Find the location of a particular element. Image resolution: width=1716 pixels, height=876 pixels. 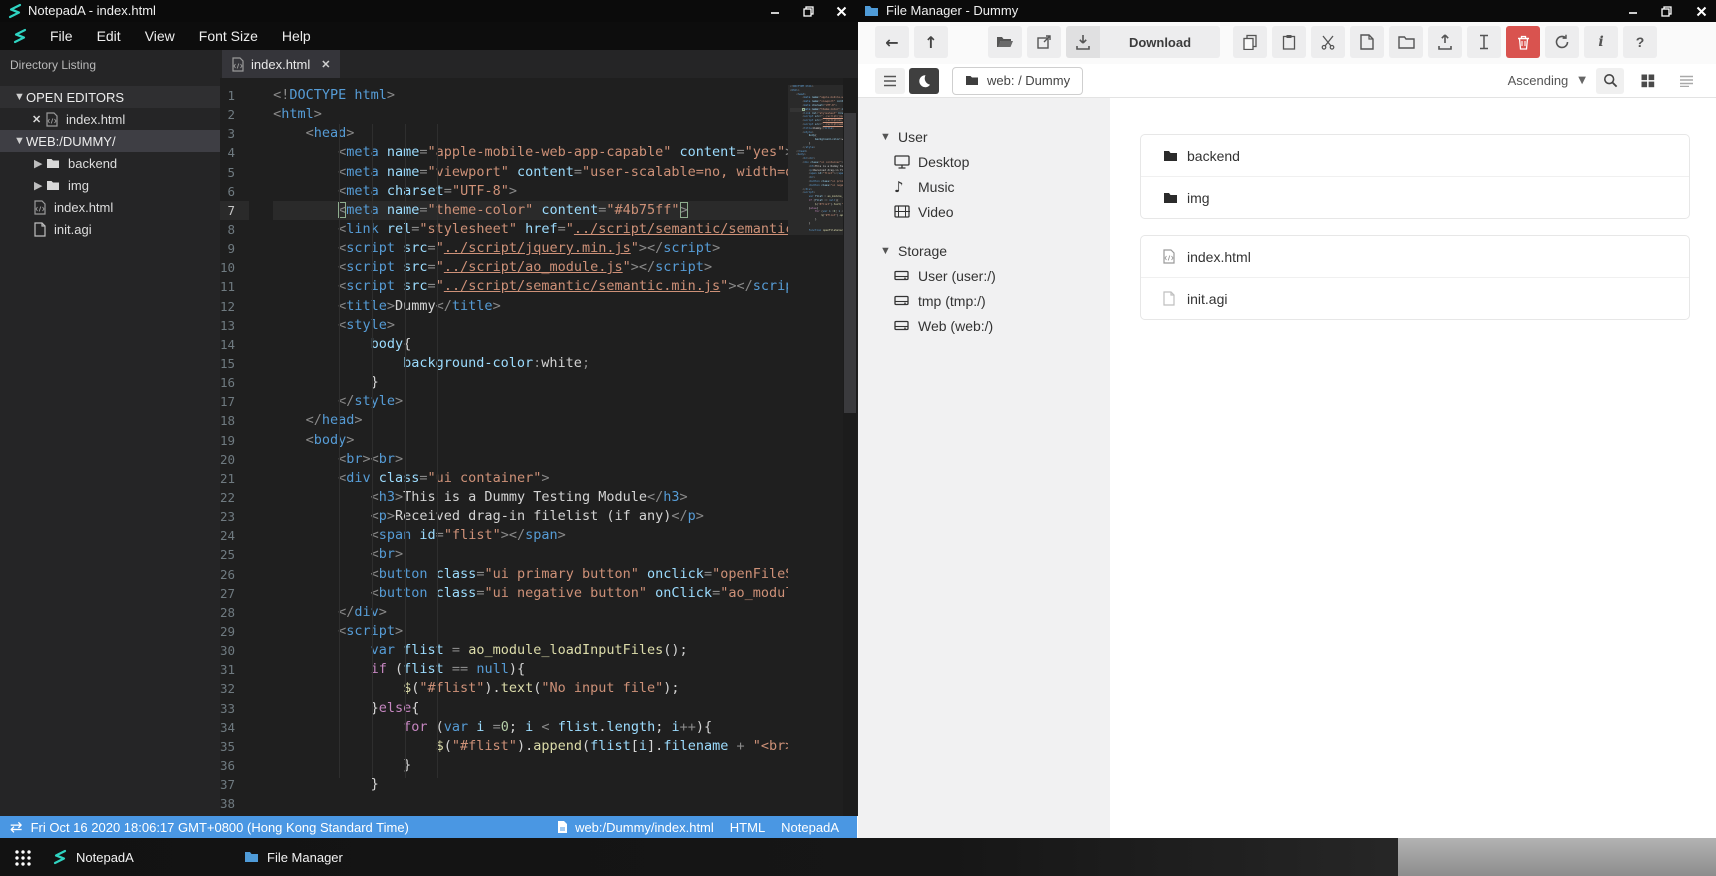

drive-icon is located at coordinates (906, 275).